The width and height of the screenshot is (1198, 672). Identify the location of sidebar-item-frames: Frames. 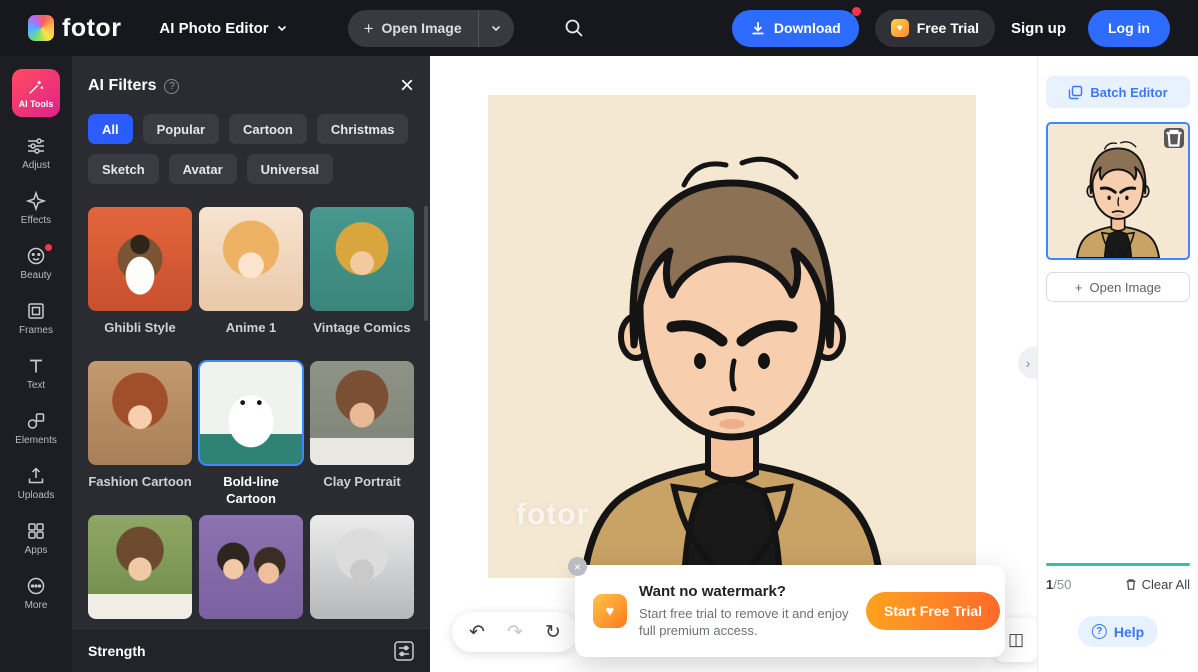
(36, 318).